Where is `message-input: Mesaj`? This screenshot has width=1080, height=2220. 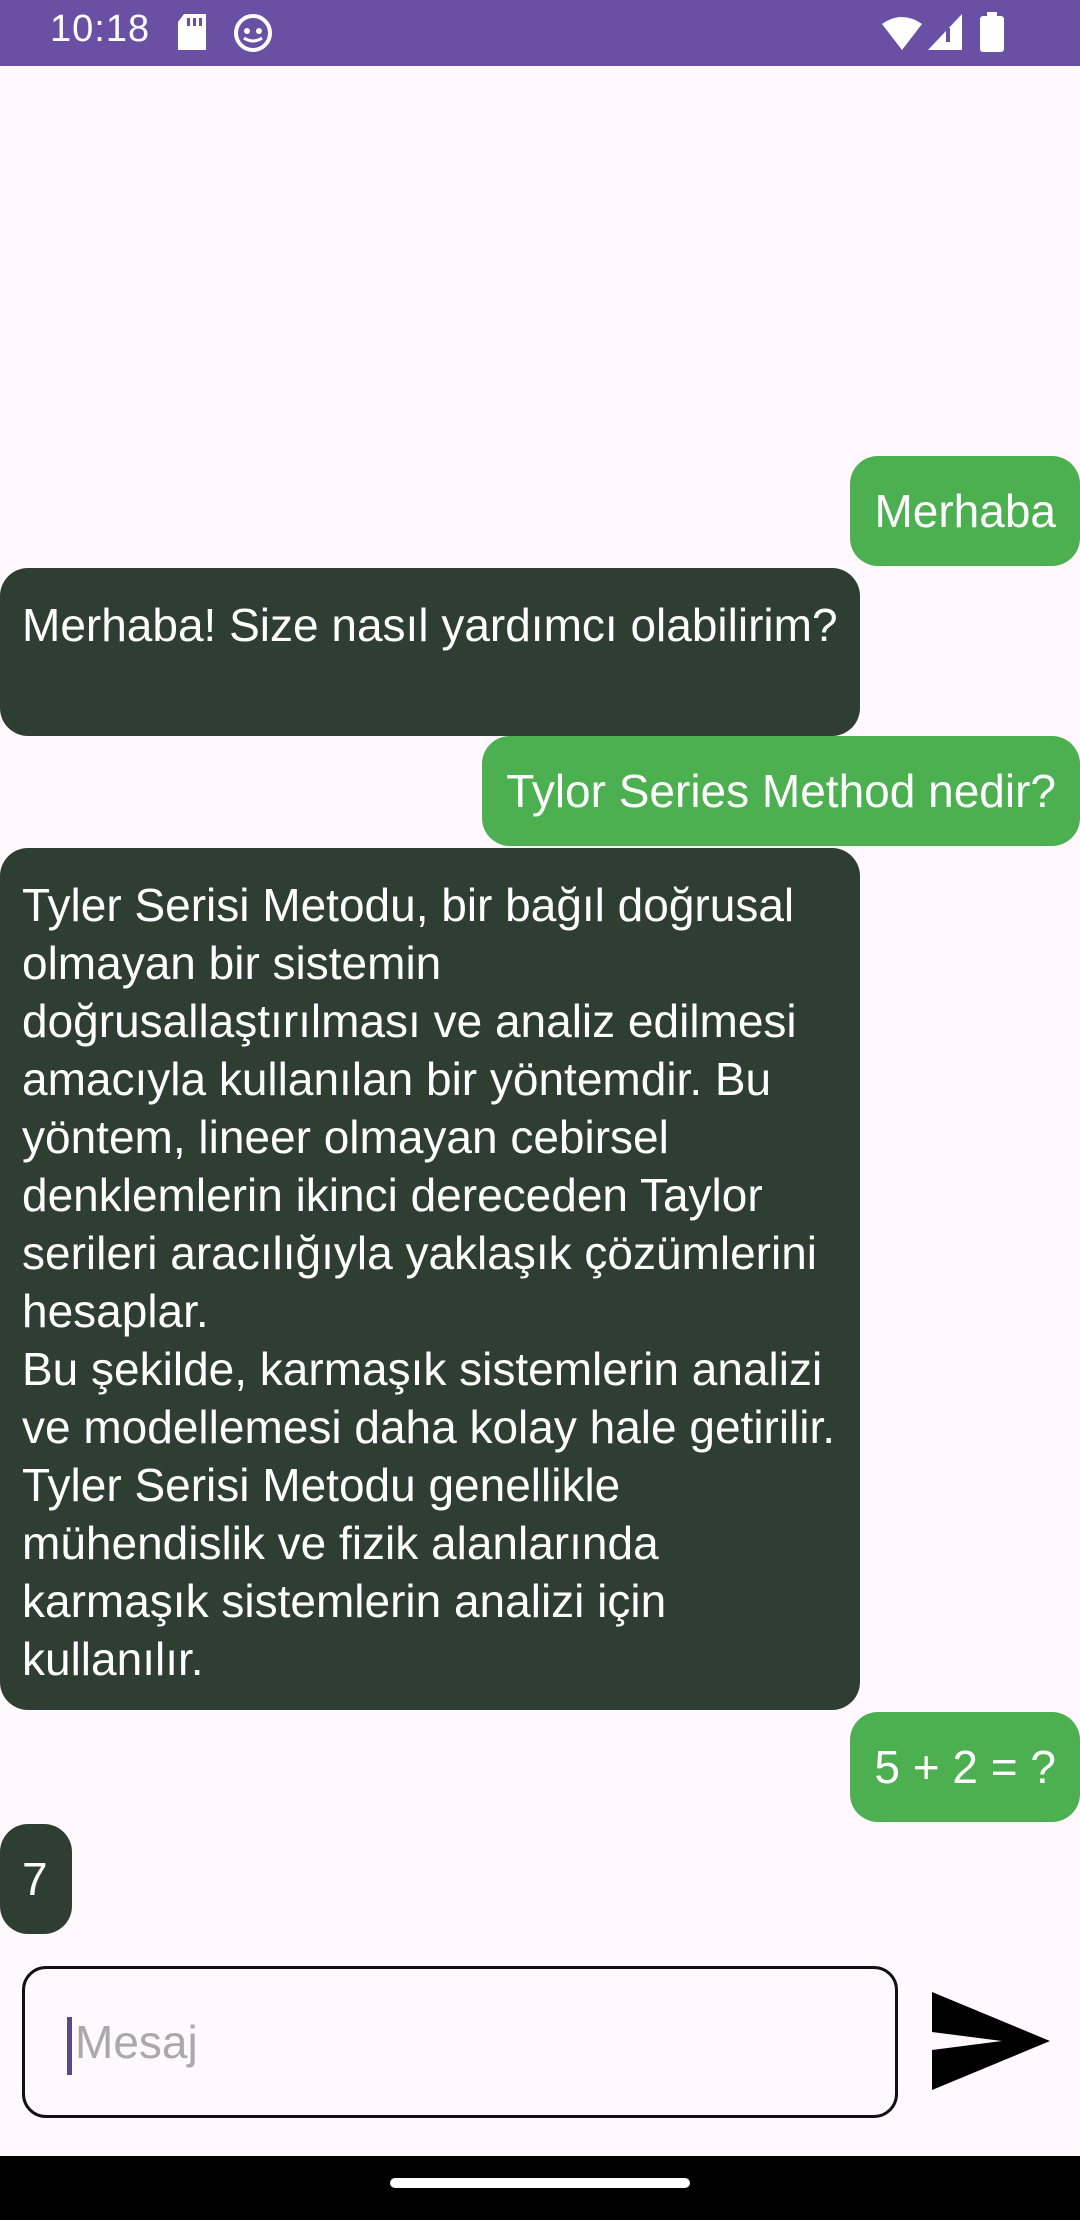
message-input: Mesaj is located at coordinates (460, 2042).